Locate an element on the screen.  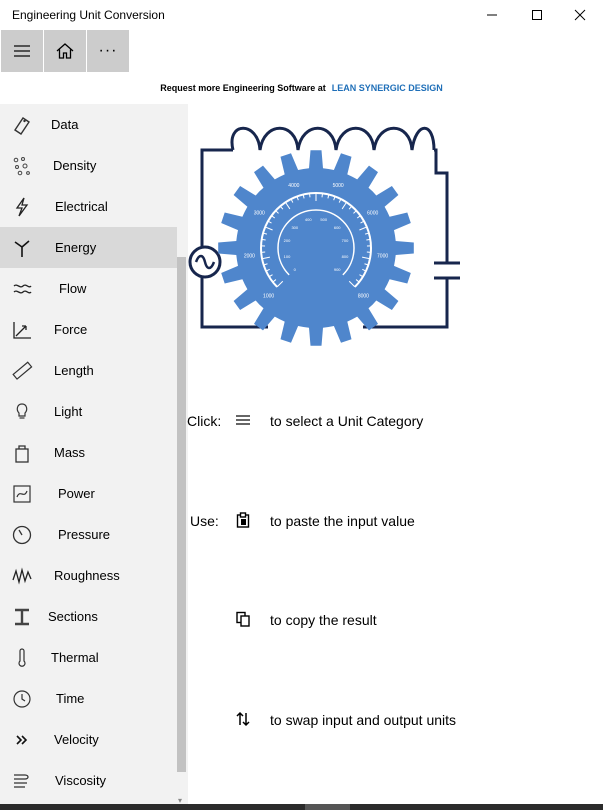
gauge-outer-label: 4000 is located at coordinates (293, 186).